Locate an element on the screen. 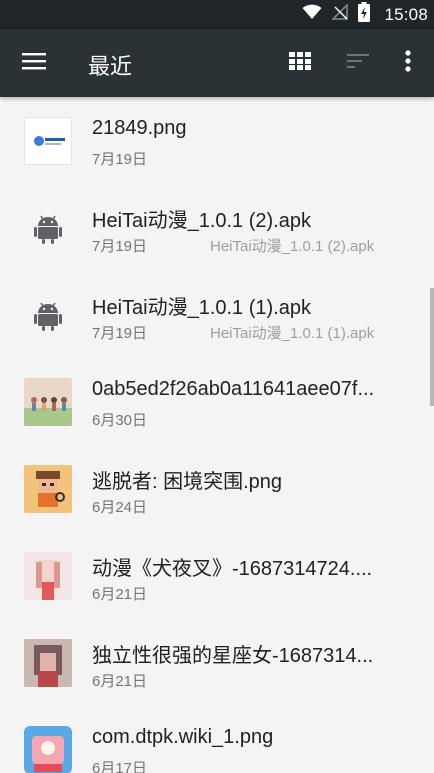 This screenshot has height=773, width=434. wifi-icon is located at coordinates (312, 14).